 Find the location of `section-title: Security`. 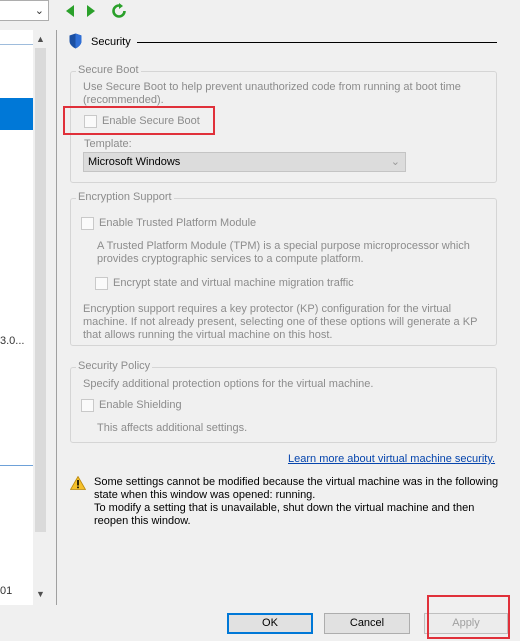

section-title: Security is located at coordinates (111, 42).